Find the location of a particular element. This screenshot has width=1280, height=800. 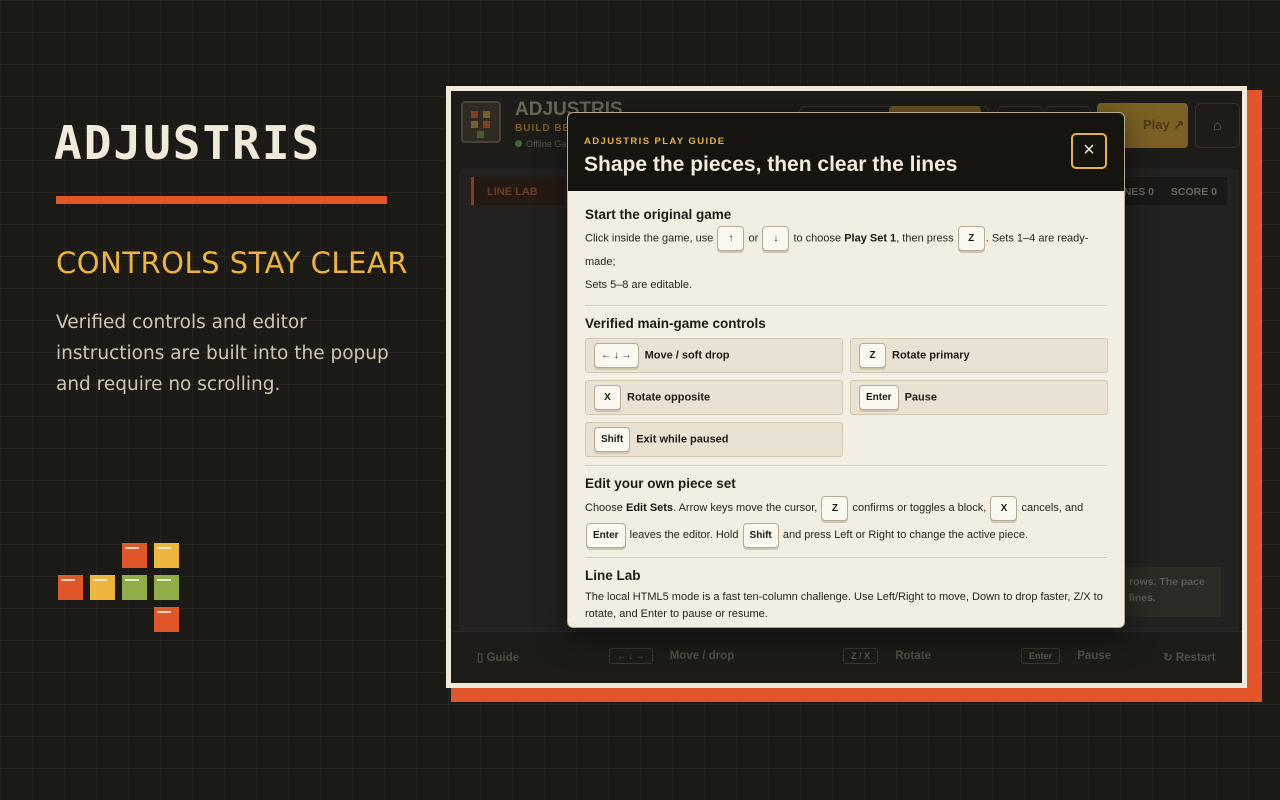

control-label: Rotate opposite is located at coordinates (669, 397).